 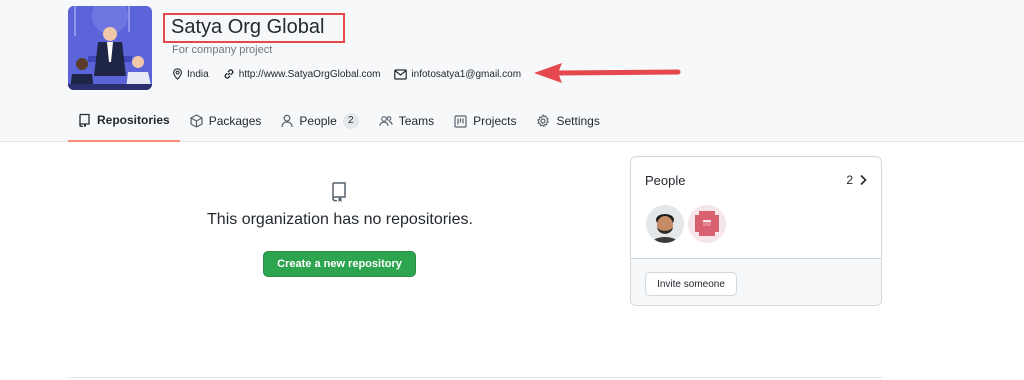 I want to click on people-card: People 2 Invite someone, so click(x=756, y=231).